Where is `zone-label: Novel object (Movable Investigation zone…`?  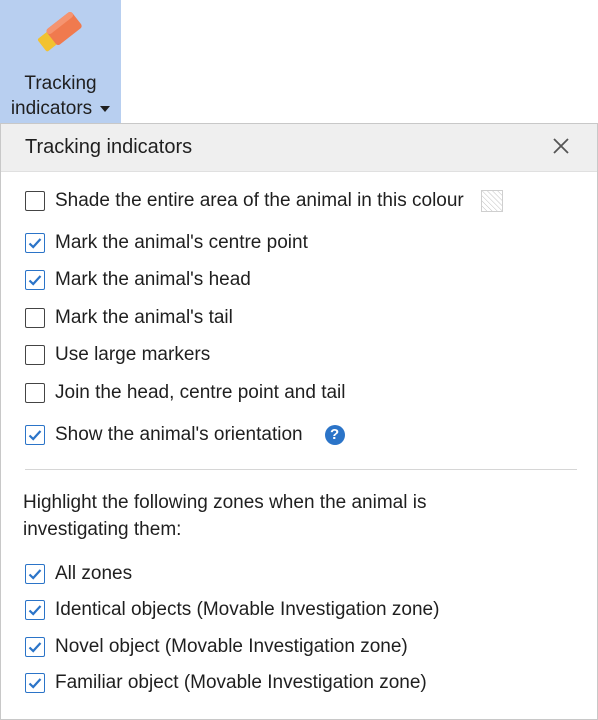 zone-label: Novel object (Movable Investigation zone… is located at coordinates (231, 646).